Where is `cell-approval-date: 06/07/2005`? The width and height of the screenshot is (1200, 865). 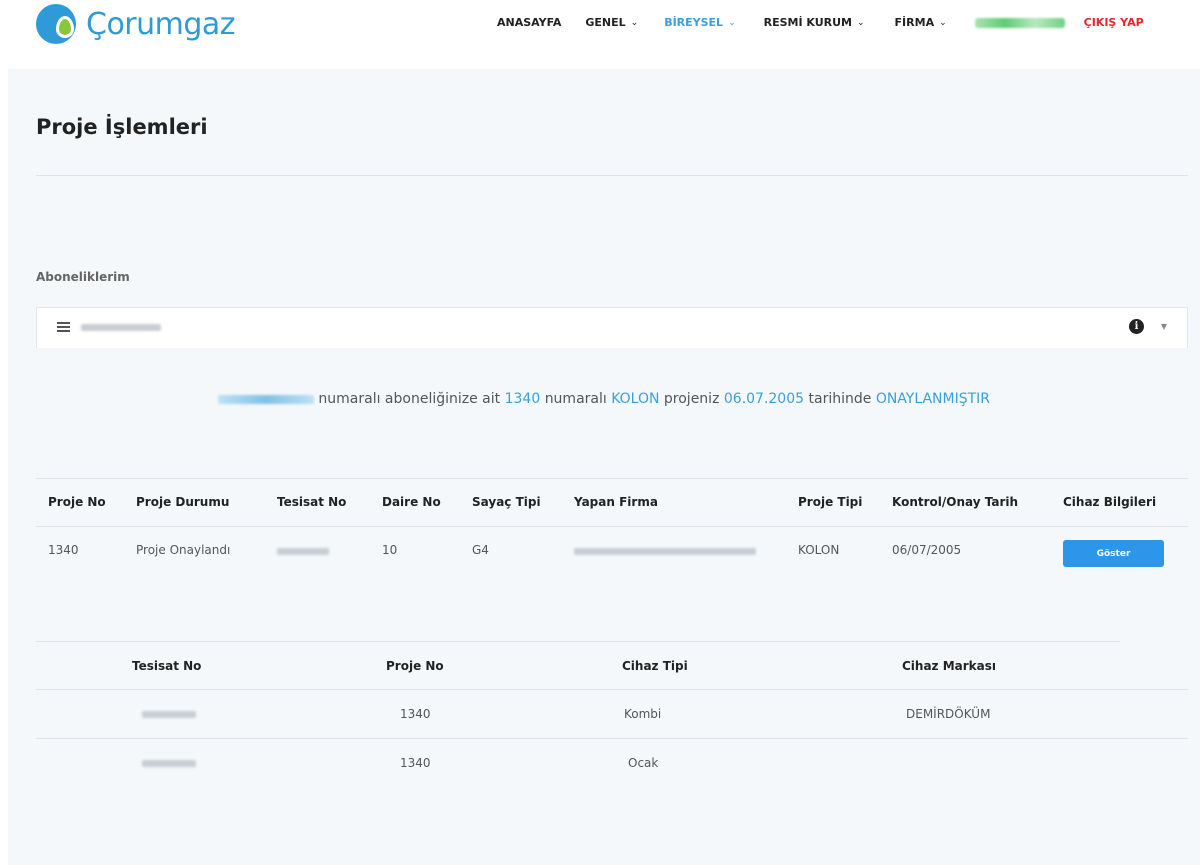 cell-approval-date: 06/07/2005 is located at coordinates (927, 550).